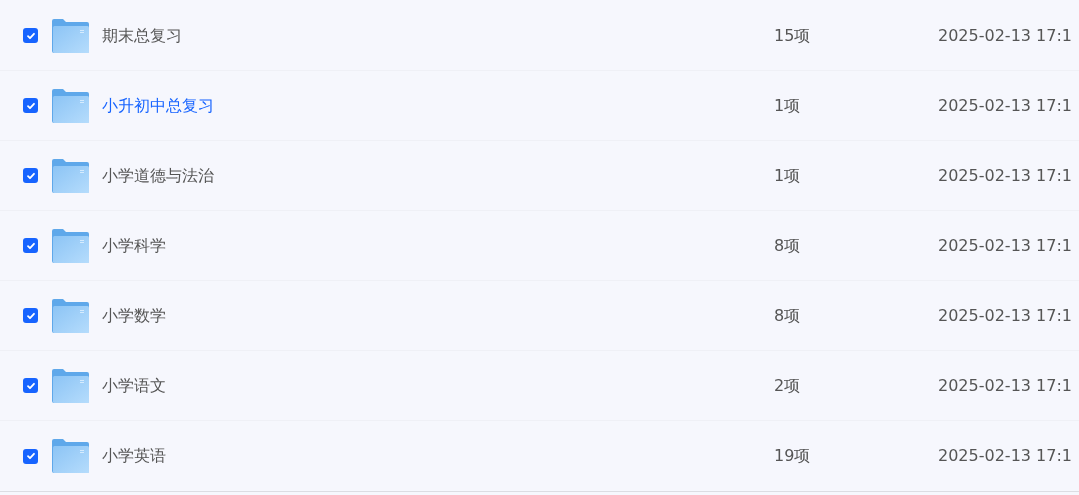  I want to click on folder-name: 小学道德与法治, so click(438, 175).